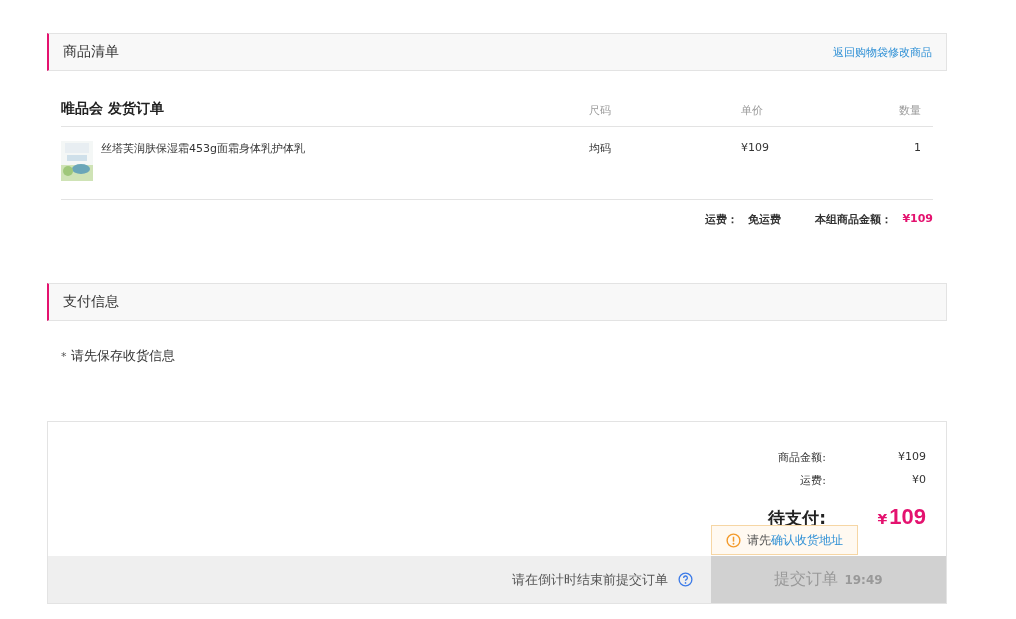 Image resolution: width=1016 pixels, height=619 pixels. I want to click on column-header: 数量, so click(910, 110).